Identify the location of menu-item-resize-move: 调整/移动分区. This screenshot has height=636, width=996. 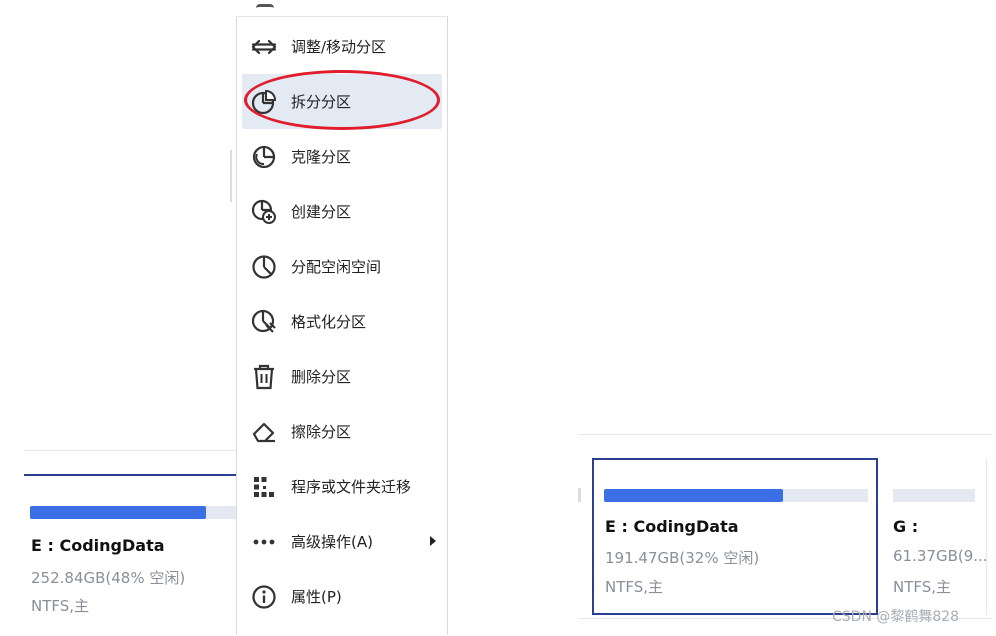
(342, 46).